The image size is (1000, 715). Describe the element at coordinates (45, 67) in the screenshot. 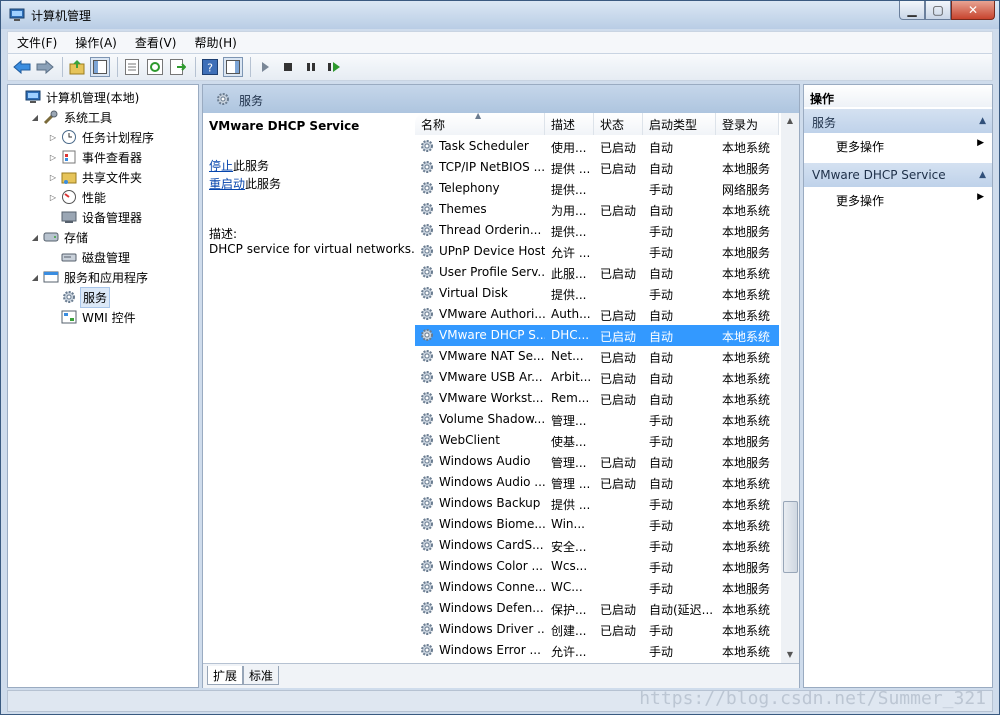

I see `forward-button` at that location.